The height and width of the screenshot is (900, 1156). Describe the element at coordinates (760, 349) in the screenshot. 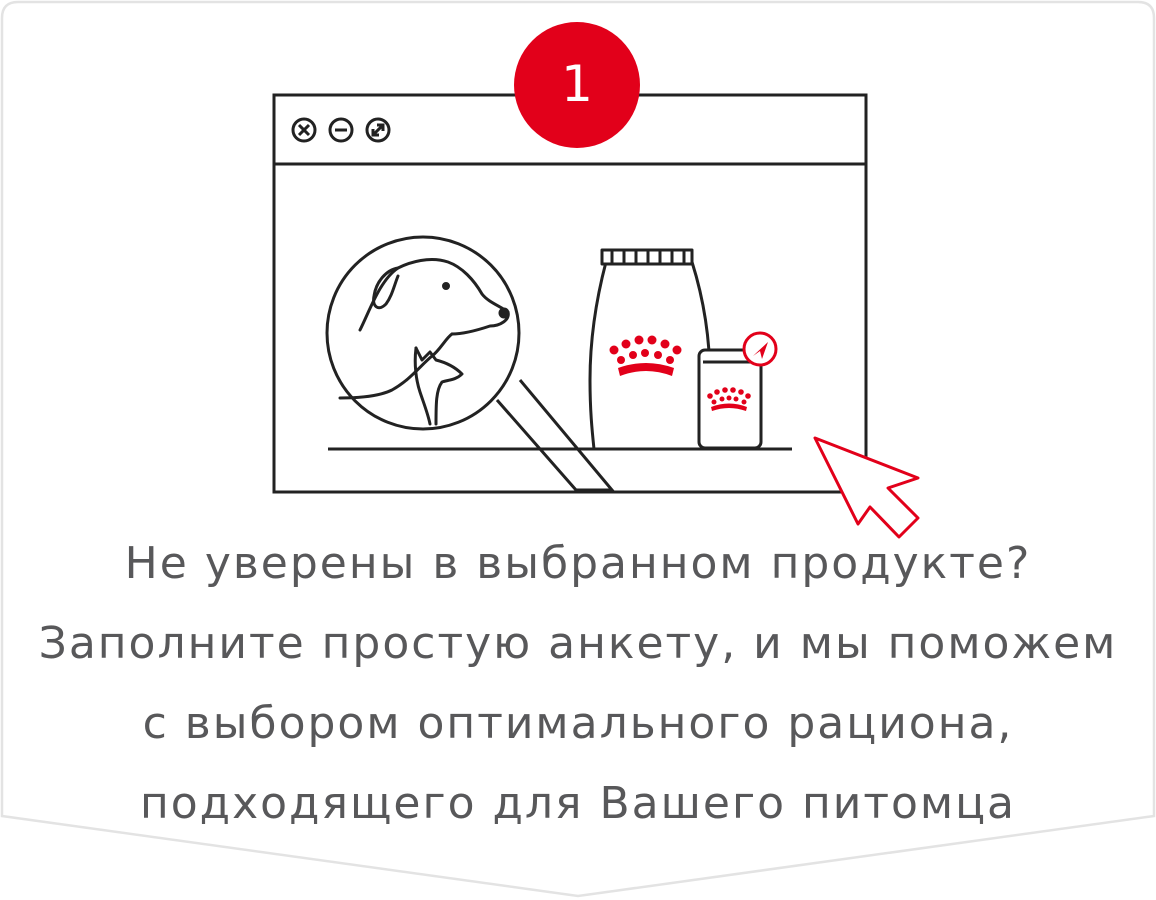

I see `location-pin-icon` at that location.